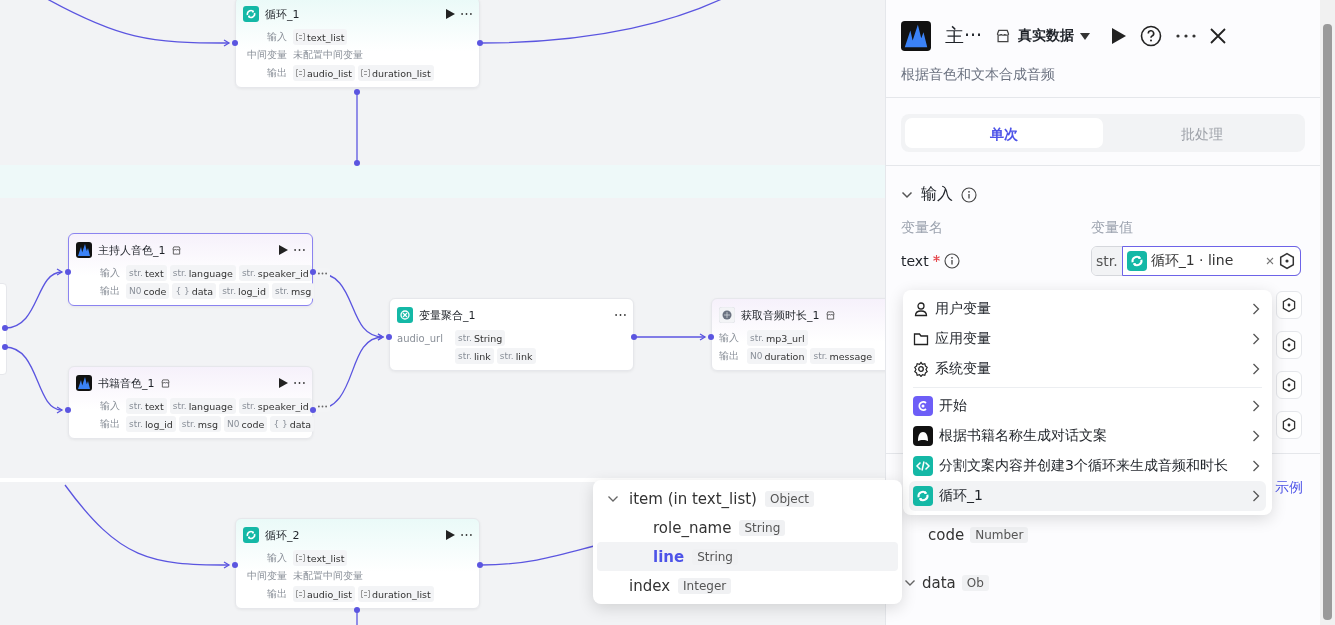 This screenshot has width=1335, height=625. What do you see at coordinates (357, 44) in the screenshot?
I see `workflow-node: 循环_1 输入 text_list 中间变量 未配置中间变量 输出 audio_list duration_list` at bounding box center [357, 44].